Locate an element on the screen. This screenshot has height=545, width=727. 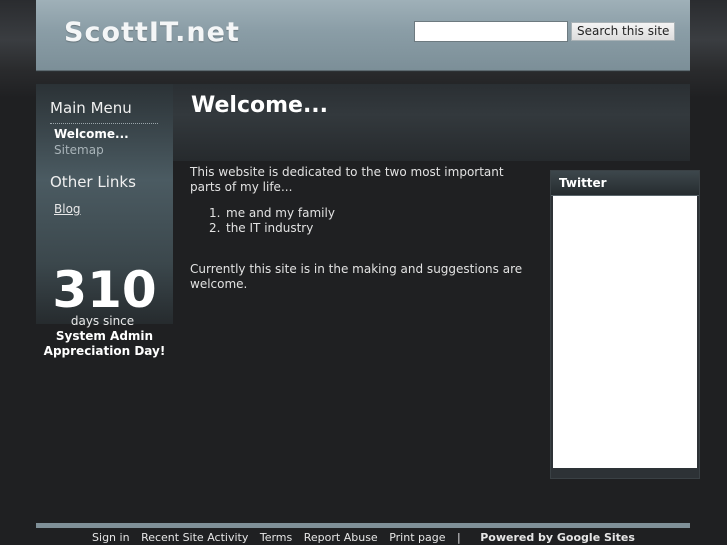
twitter-gadget-header: Twitter is located at coordinates (625, 183).